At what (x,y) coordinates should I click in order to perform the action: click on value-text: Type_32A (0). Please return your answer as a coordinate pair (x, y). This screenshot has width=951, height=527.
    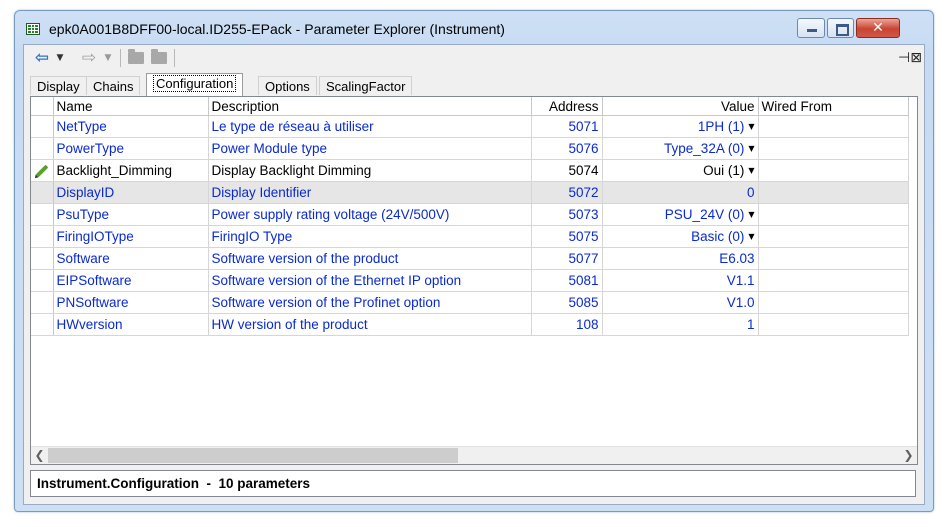
    Looking at the image, I should click on (704, 148).